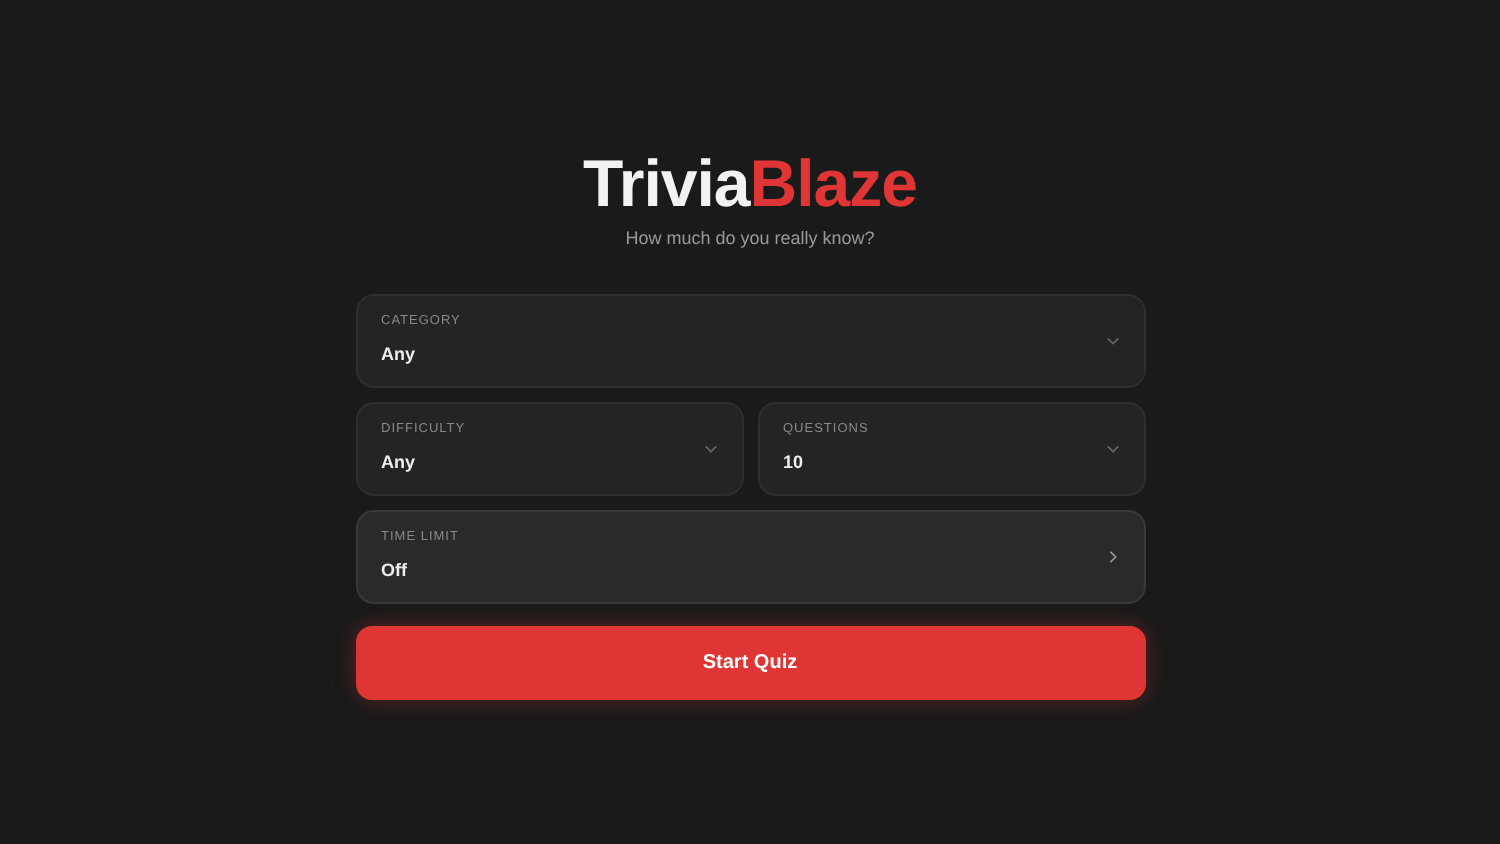 The width and height of the screenshot is (1500, 844). What do you see at coordinates (666, 183) in the screenshot?
I see `logo-text: Trivia` at bounding box center [666, 183].